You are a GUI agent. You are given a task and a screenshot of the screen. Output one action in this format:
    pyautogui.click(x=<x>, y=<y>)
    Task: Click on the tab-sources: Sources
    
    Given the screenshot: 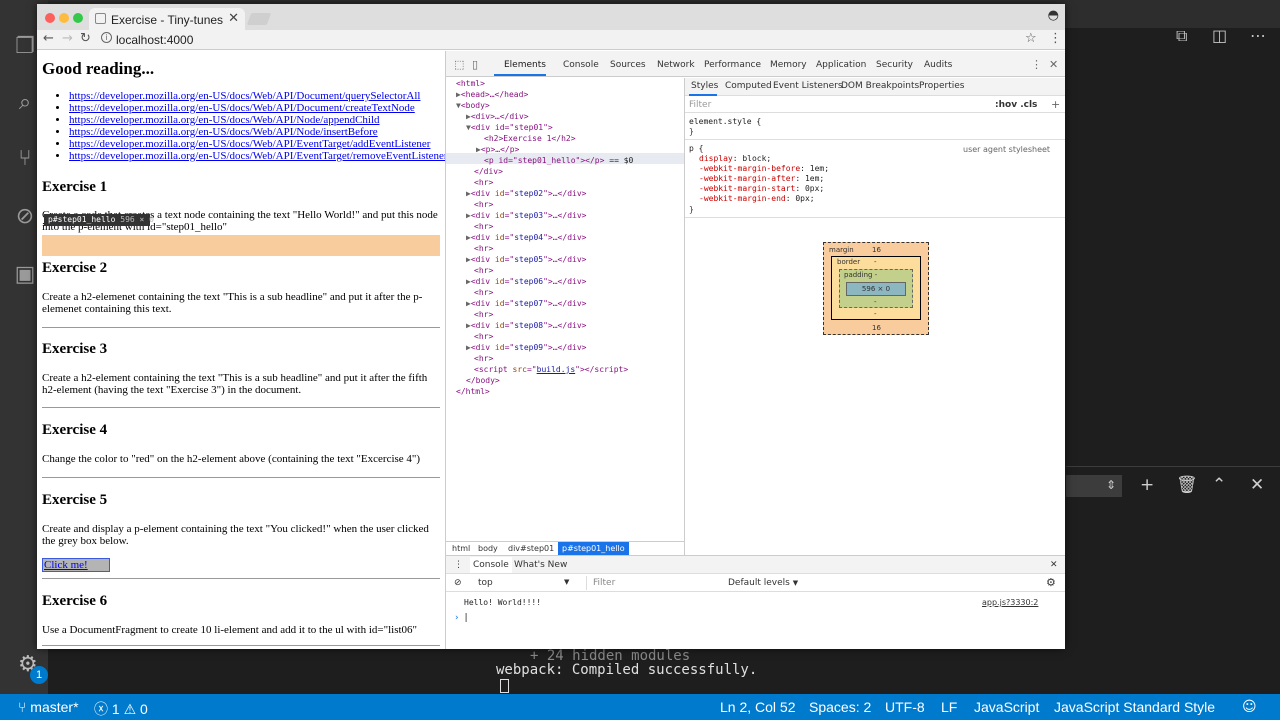 What is the action you would take?
    pyautogui.click(x=628, y=65)
    